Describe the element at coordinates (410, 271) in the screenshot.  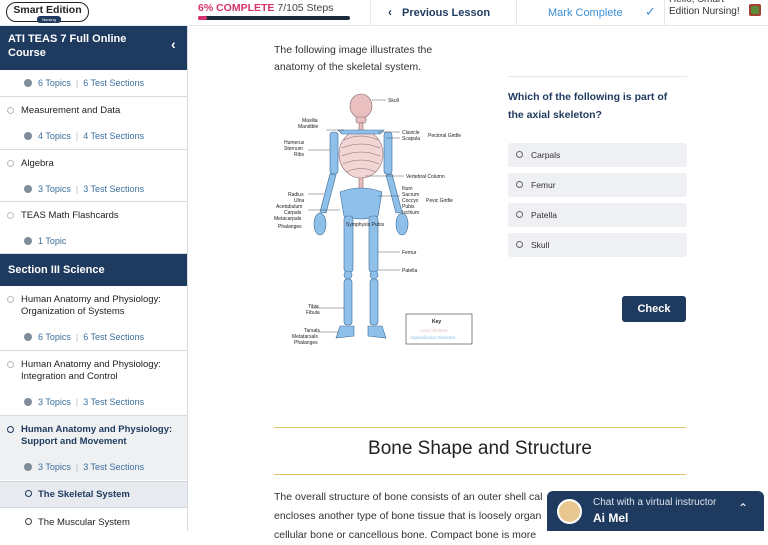
I see `label-patella: Patella` at that location.